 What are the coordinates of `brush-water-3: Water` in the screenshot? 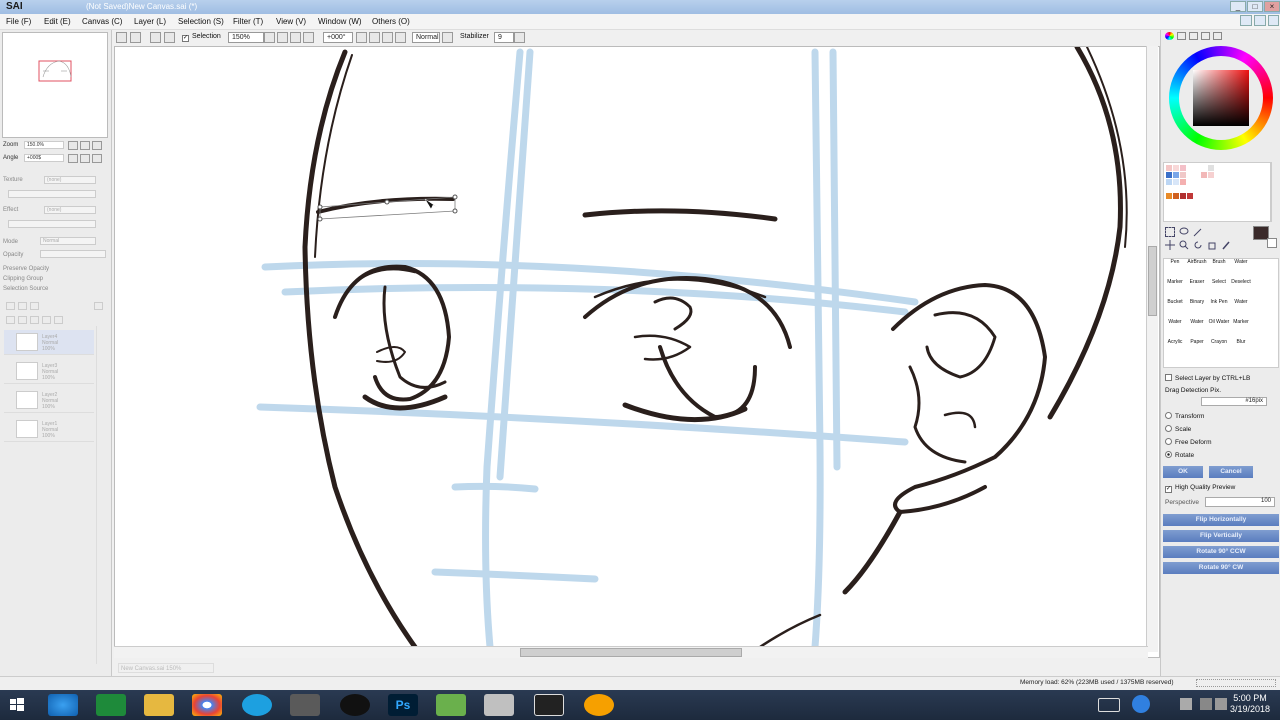 It's located at (1175, 329).